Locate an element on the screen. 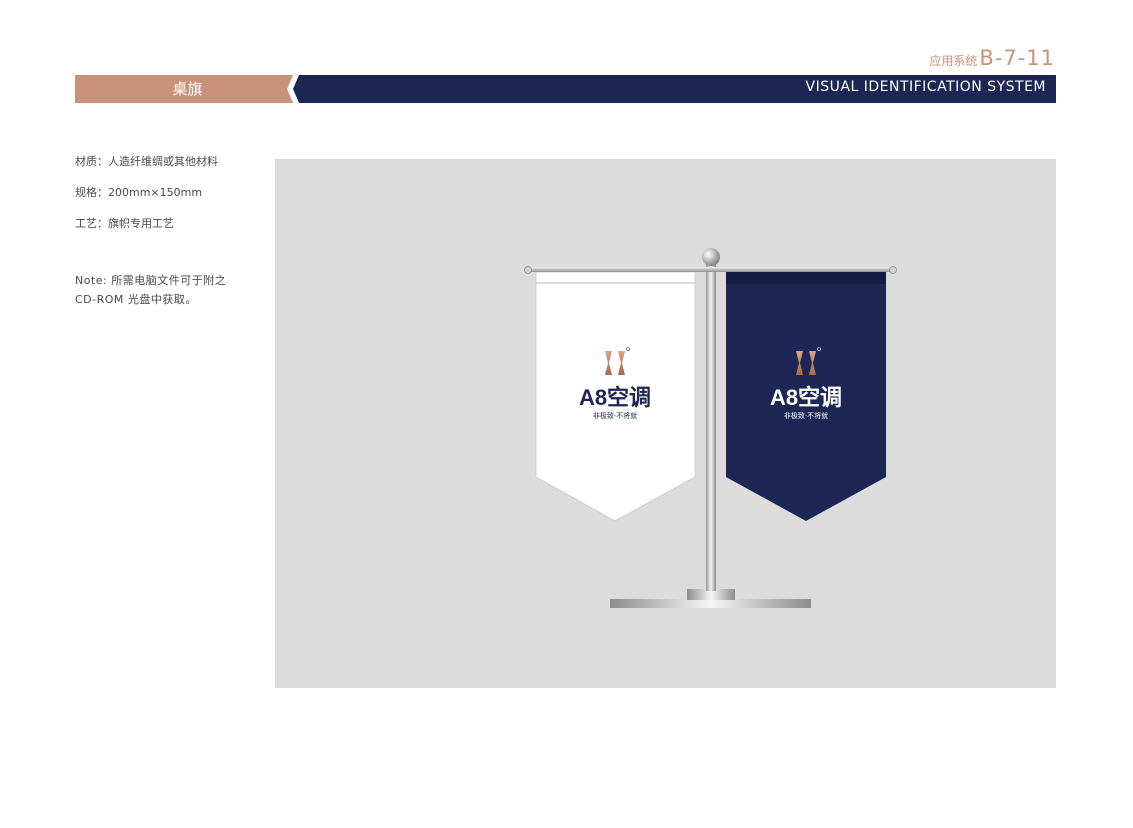 The image size is (1133, 828). section-number: B-7-11 is located at coordinates (1017, 58).